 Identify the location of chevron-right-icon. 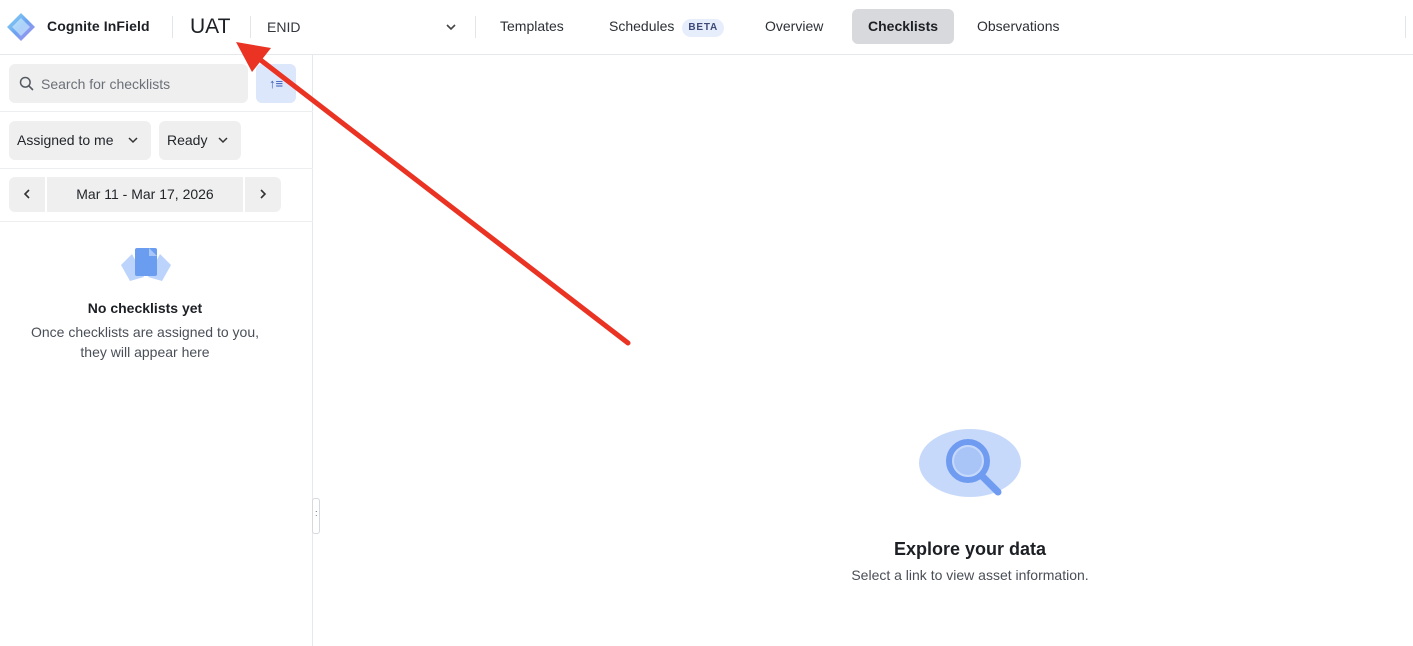
(263, 194).